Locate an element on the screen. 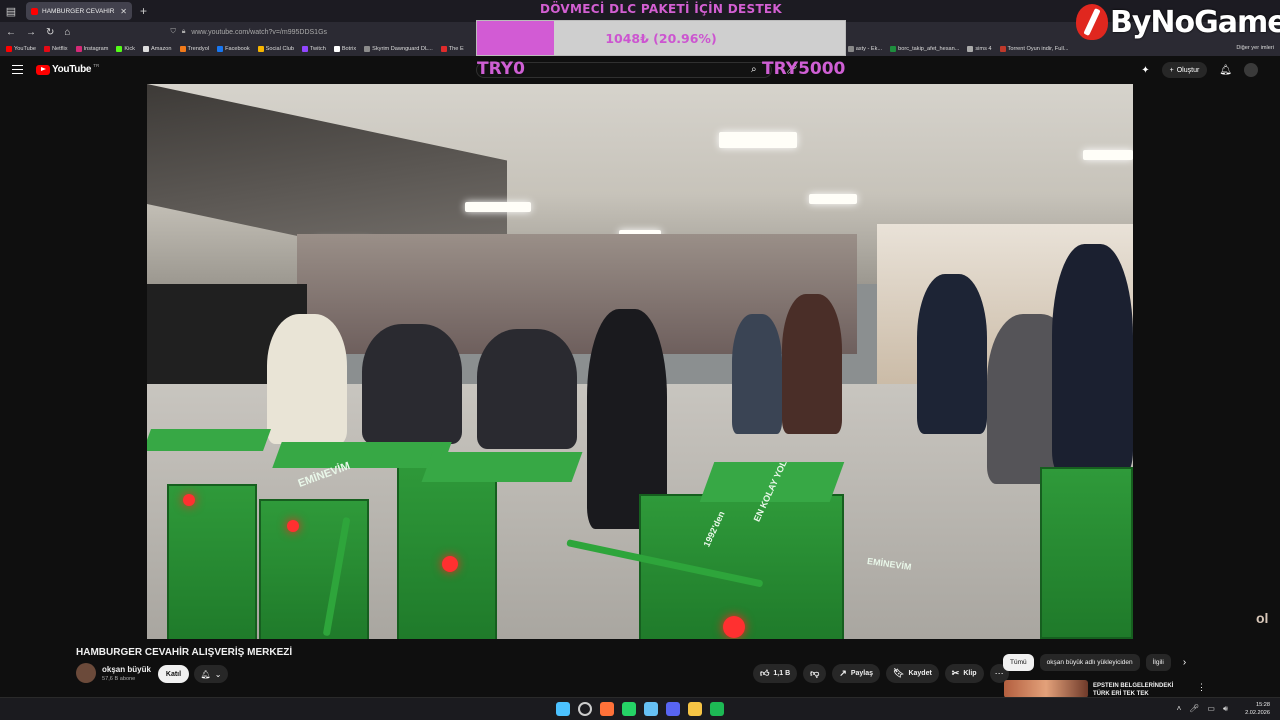 The width and height of the screenshot is (1280, 720). address-bar: ⛉ 🔒︎ www.youtube.com/watch?v=/m995DDS1Gs is located at coordinates (248, 32).